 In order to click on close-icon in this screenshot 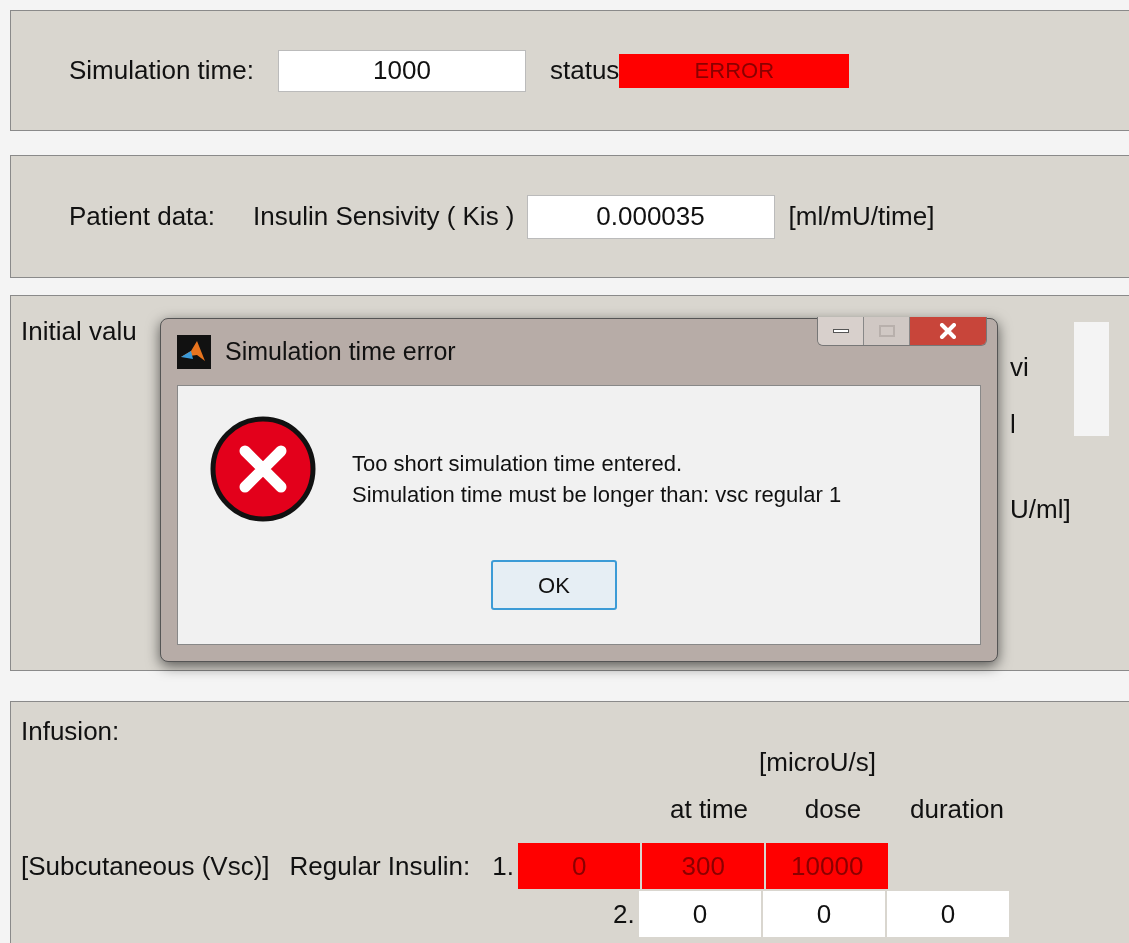, I will do `click(948, 331)`.